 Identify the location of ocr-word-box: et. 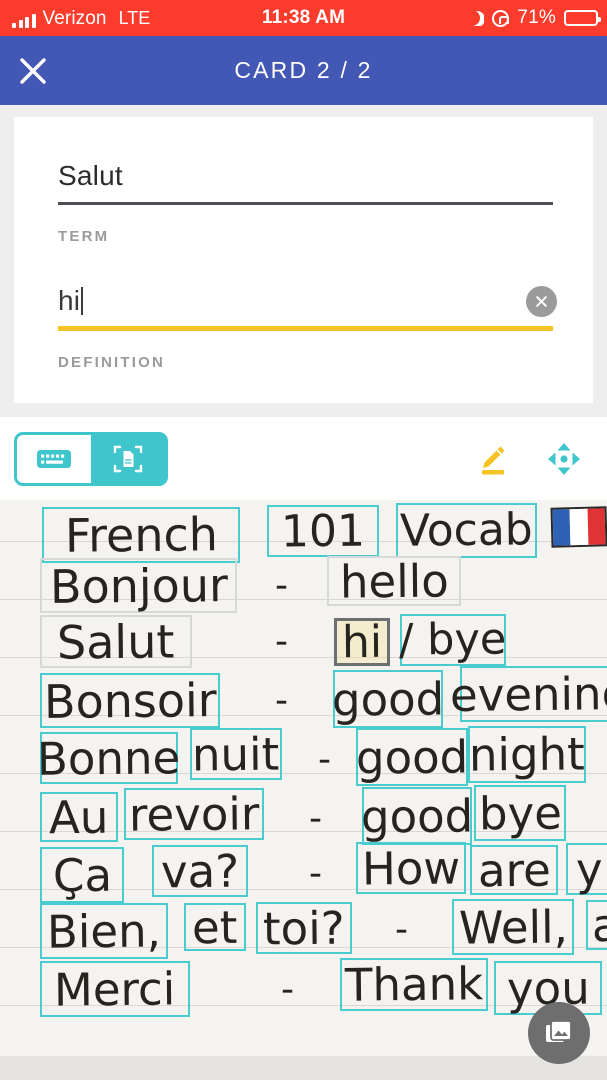
(215, 927).